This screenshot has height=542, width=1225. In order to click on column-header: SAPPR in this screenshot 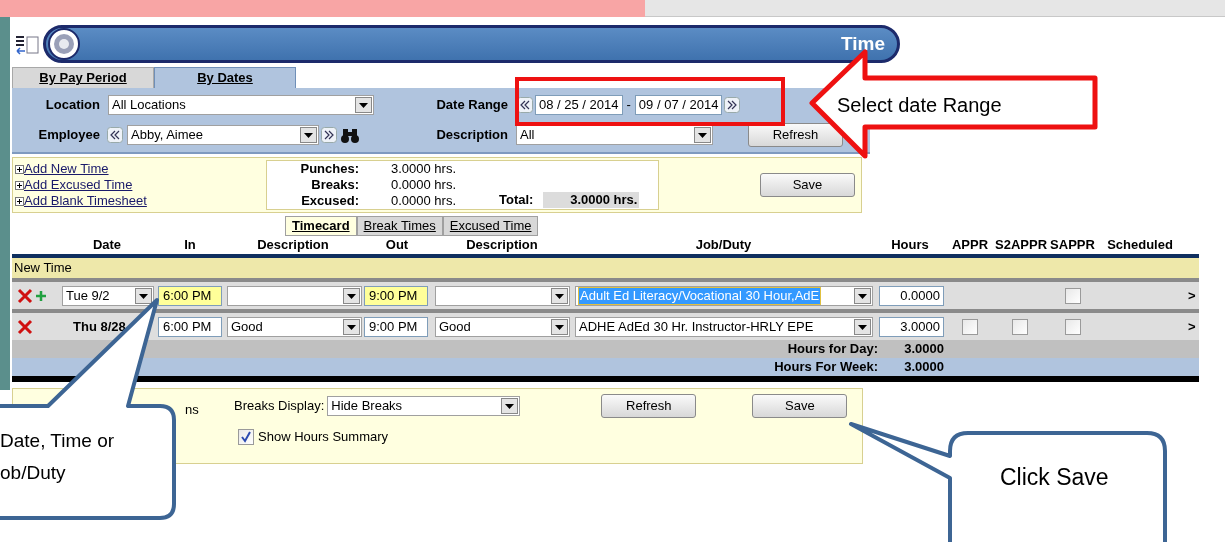, I will do `click(1072, 245)`.